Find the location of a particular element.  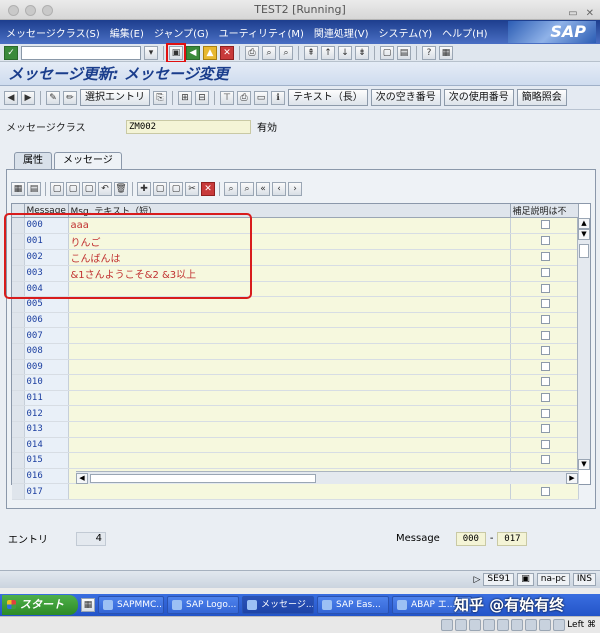

message-range-from: 000 is located at coordinates (470, 538).